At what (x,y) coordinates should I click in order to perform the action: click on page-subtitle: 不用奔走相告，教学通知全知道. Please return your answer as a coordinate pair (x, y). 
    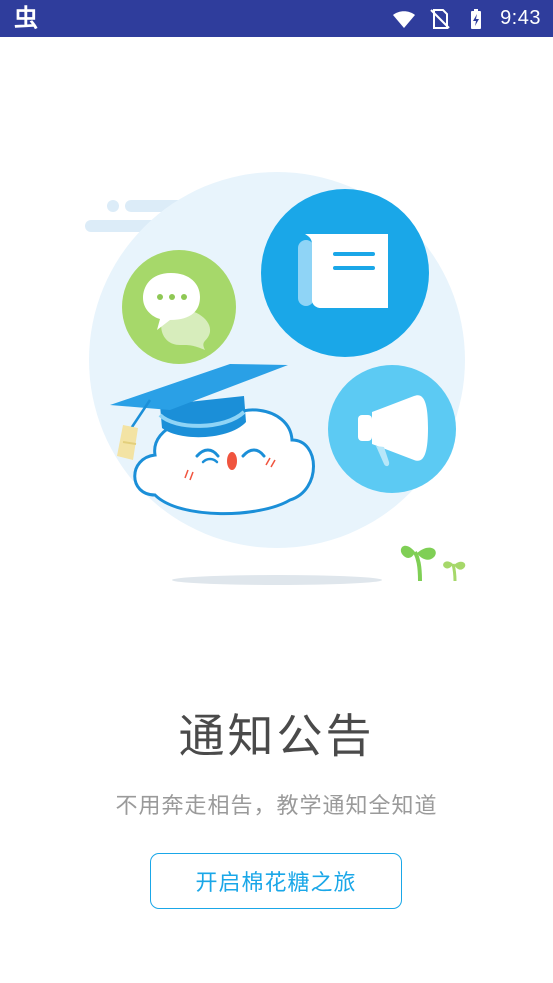
    Looking at the image, I should click on (276, 806).